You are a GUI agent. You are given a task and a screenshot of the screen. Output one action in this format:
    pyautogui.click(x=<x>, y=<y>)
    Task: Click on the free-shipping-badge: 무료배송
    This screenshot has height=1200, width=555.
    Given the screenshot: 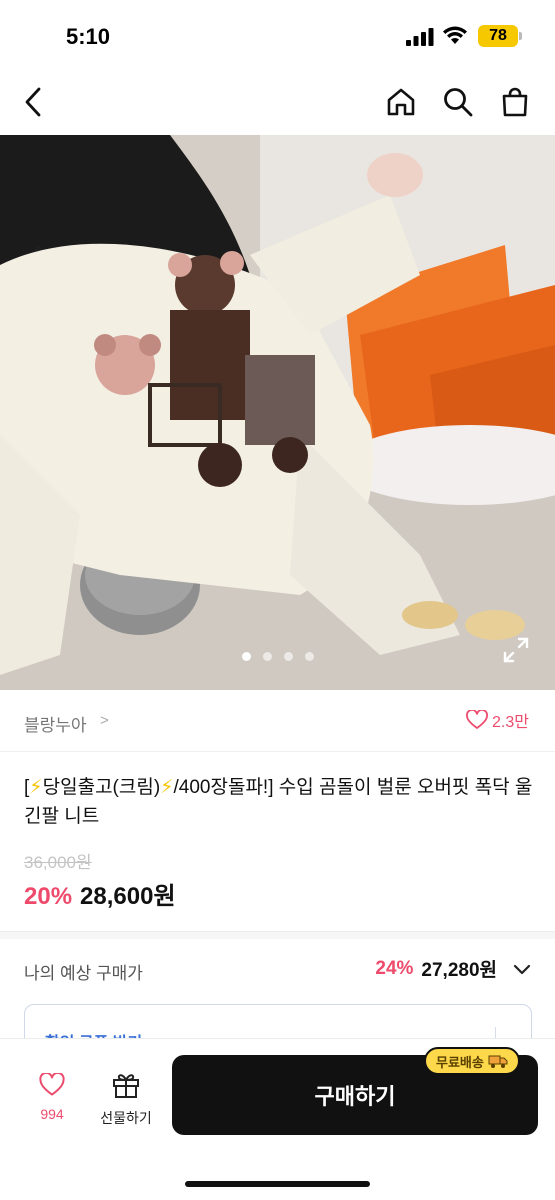 What is the action you would take?
    pyautogui.click(x=472, y=1061)
    